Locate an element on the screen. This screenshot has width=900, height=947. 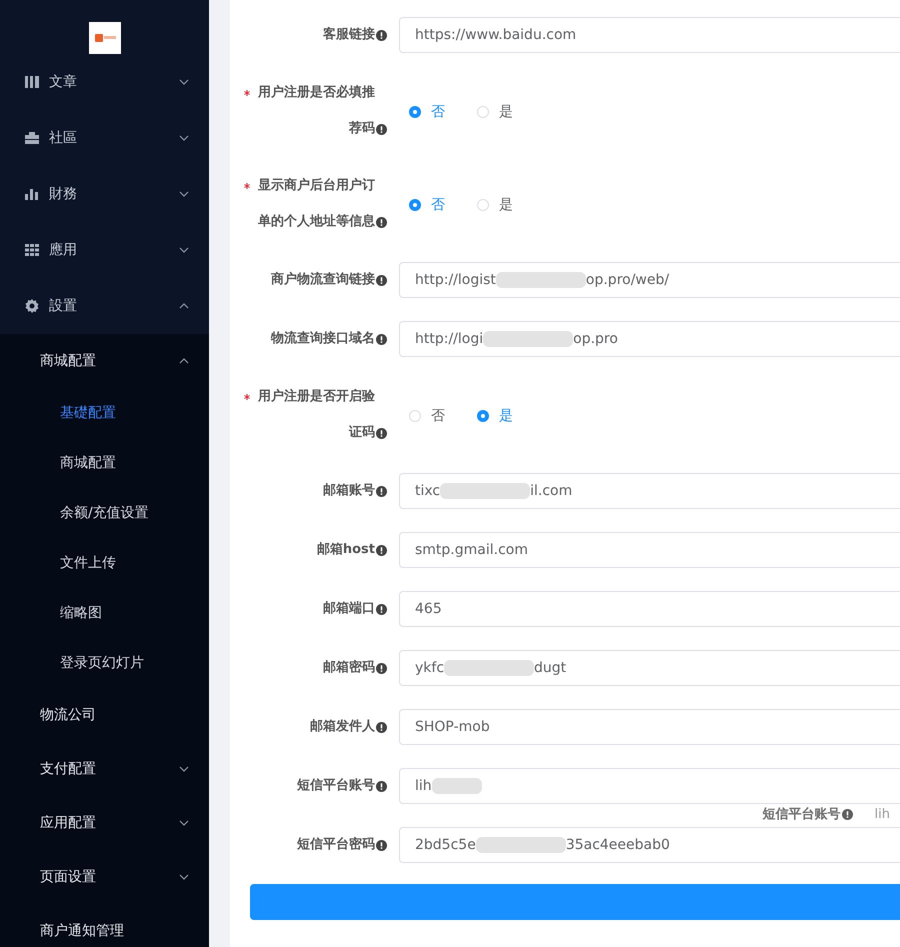
menu-item: 支付配置 is located at coordinates (104, 769).